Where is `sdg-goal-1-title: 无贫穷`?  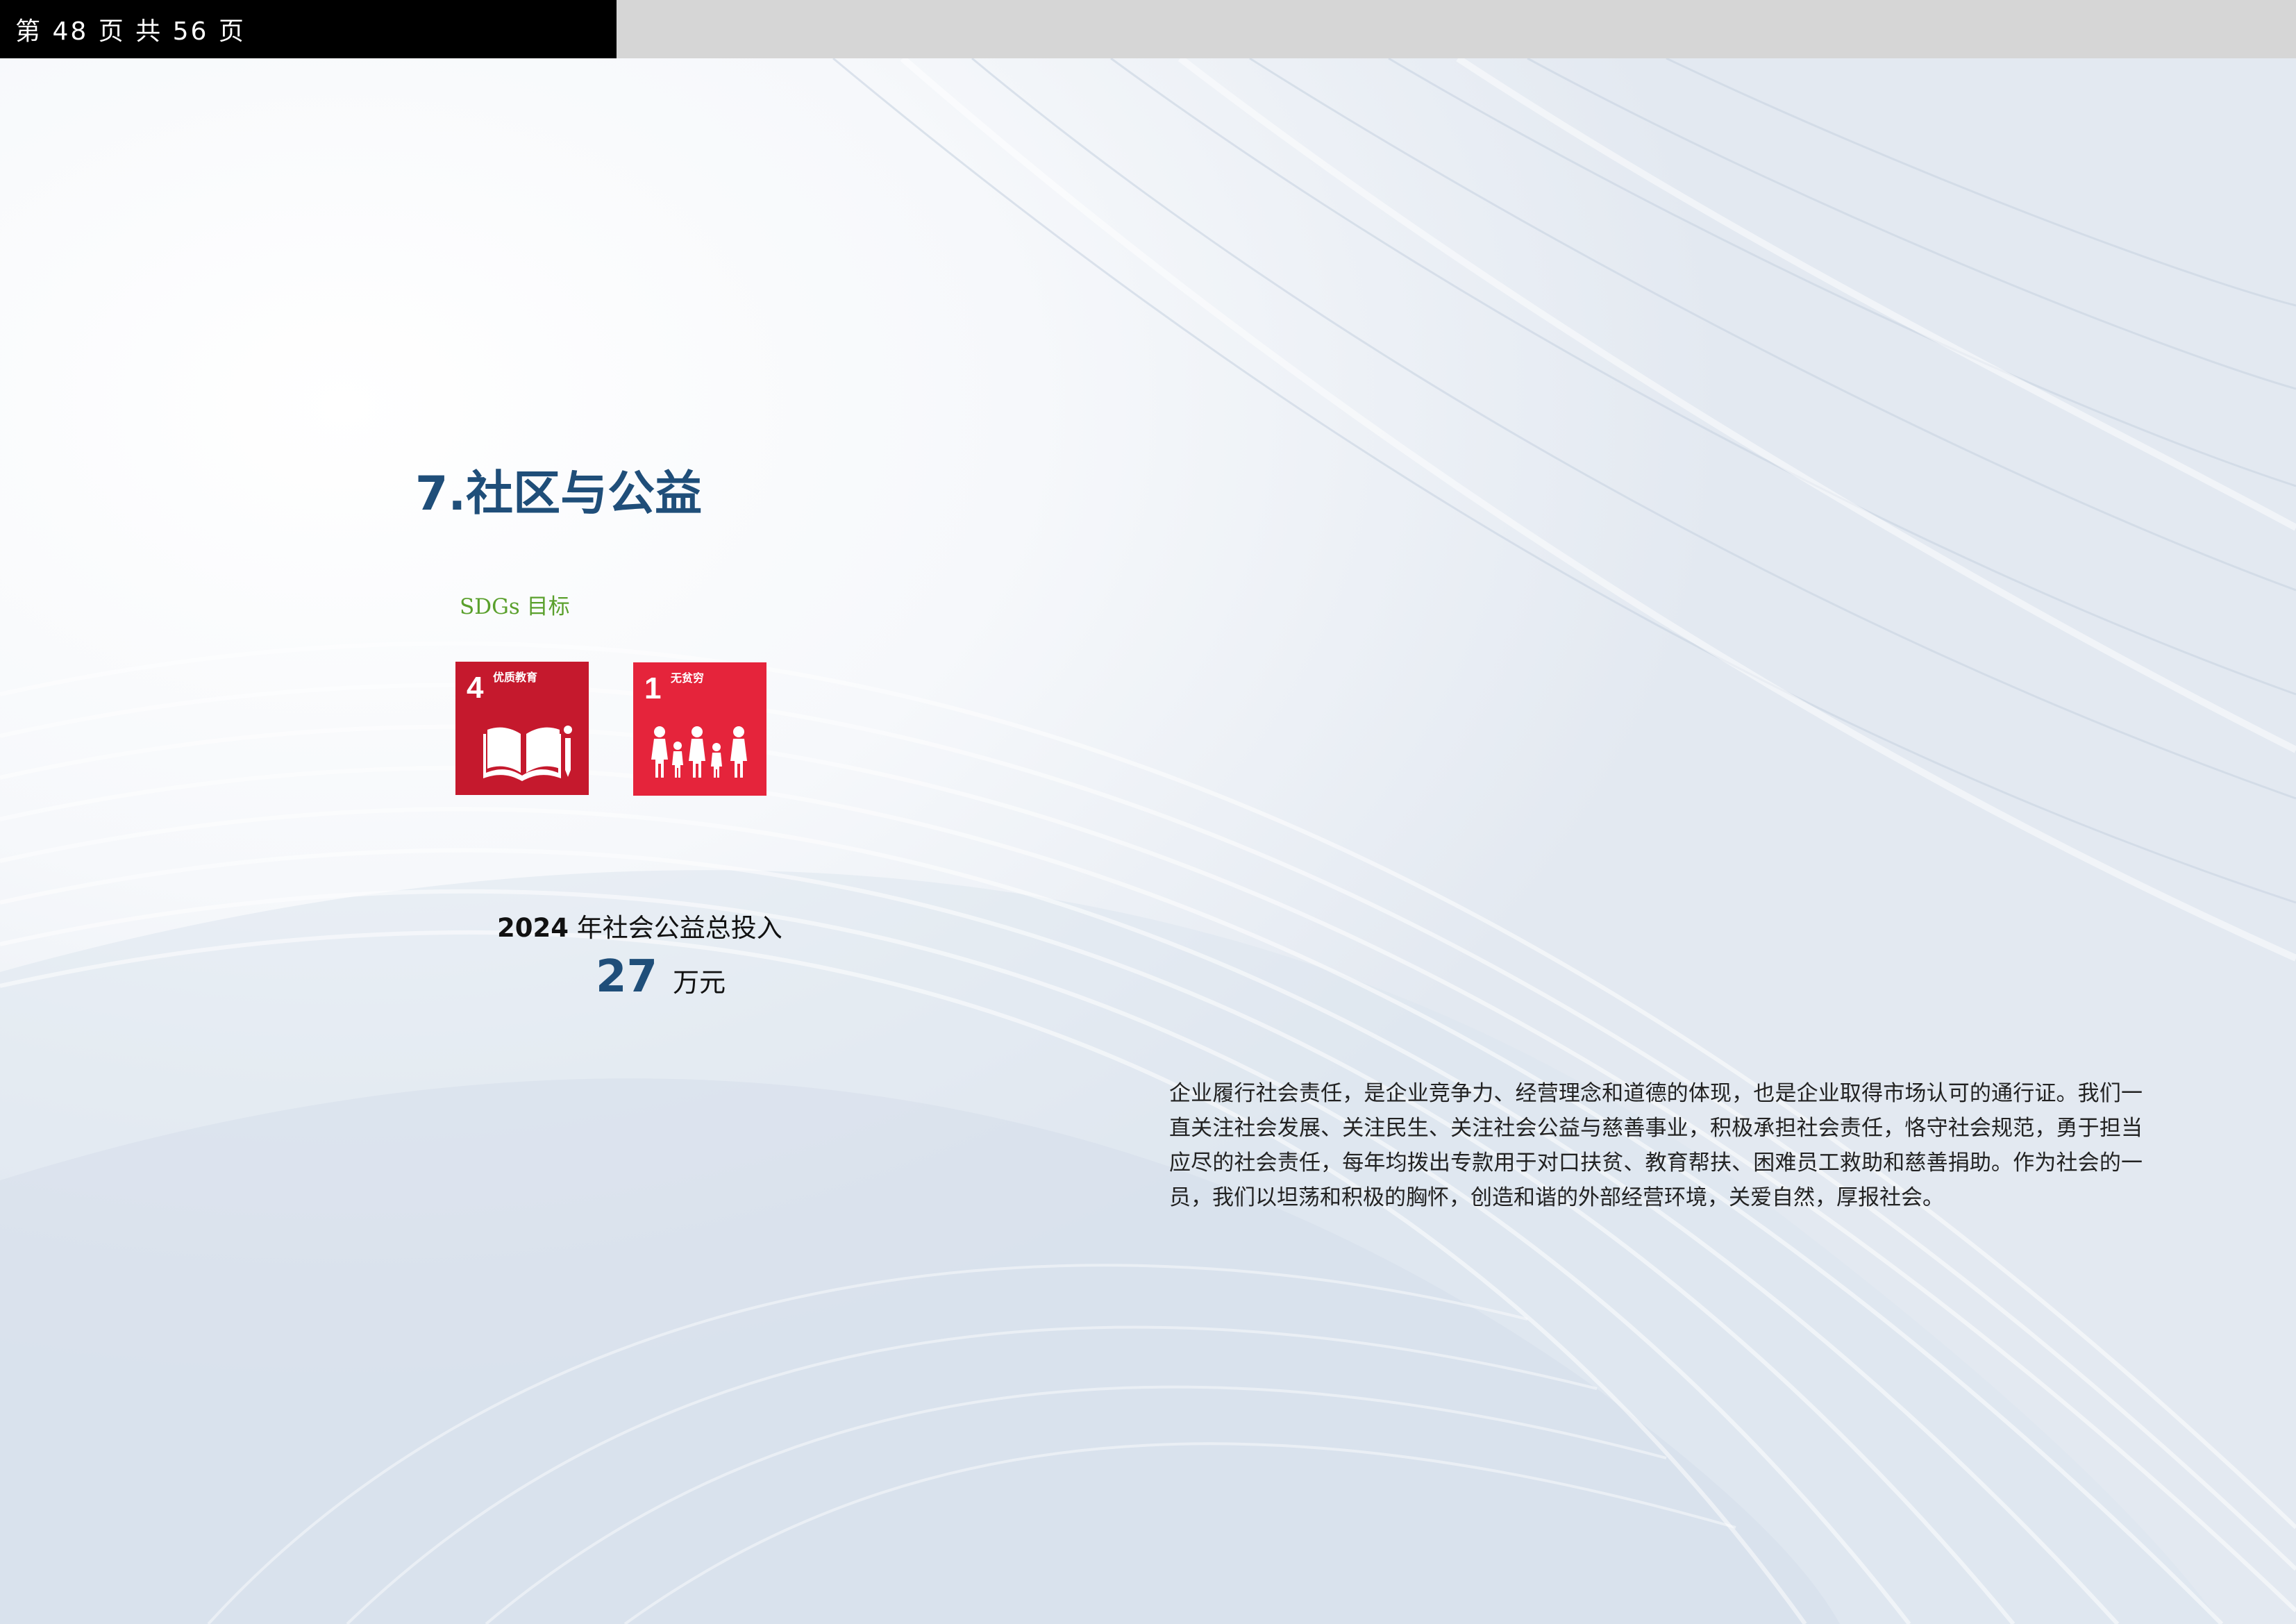
sdg-goal-1-title: 无贫穷 is located at coordinates (687, 678).